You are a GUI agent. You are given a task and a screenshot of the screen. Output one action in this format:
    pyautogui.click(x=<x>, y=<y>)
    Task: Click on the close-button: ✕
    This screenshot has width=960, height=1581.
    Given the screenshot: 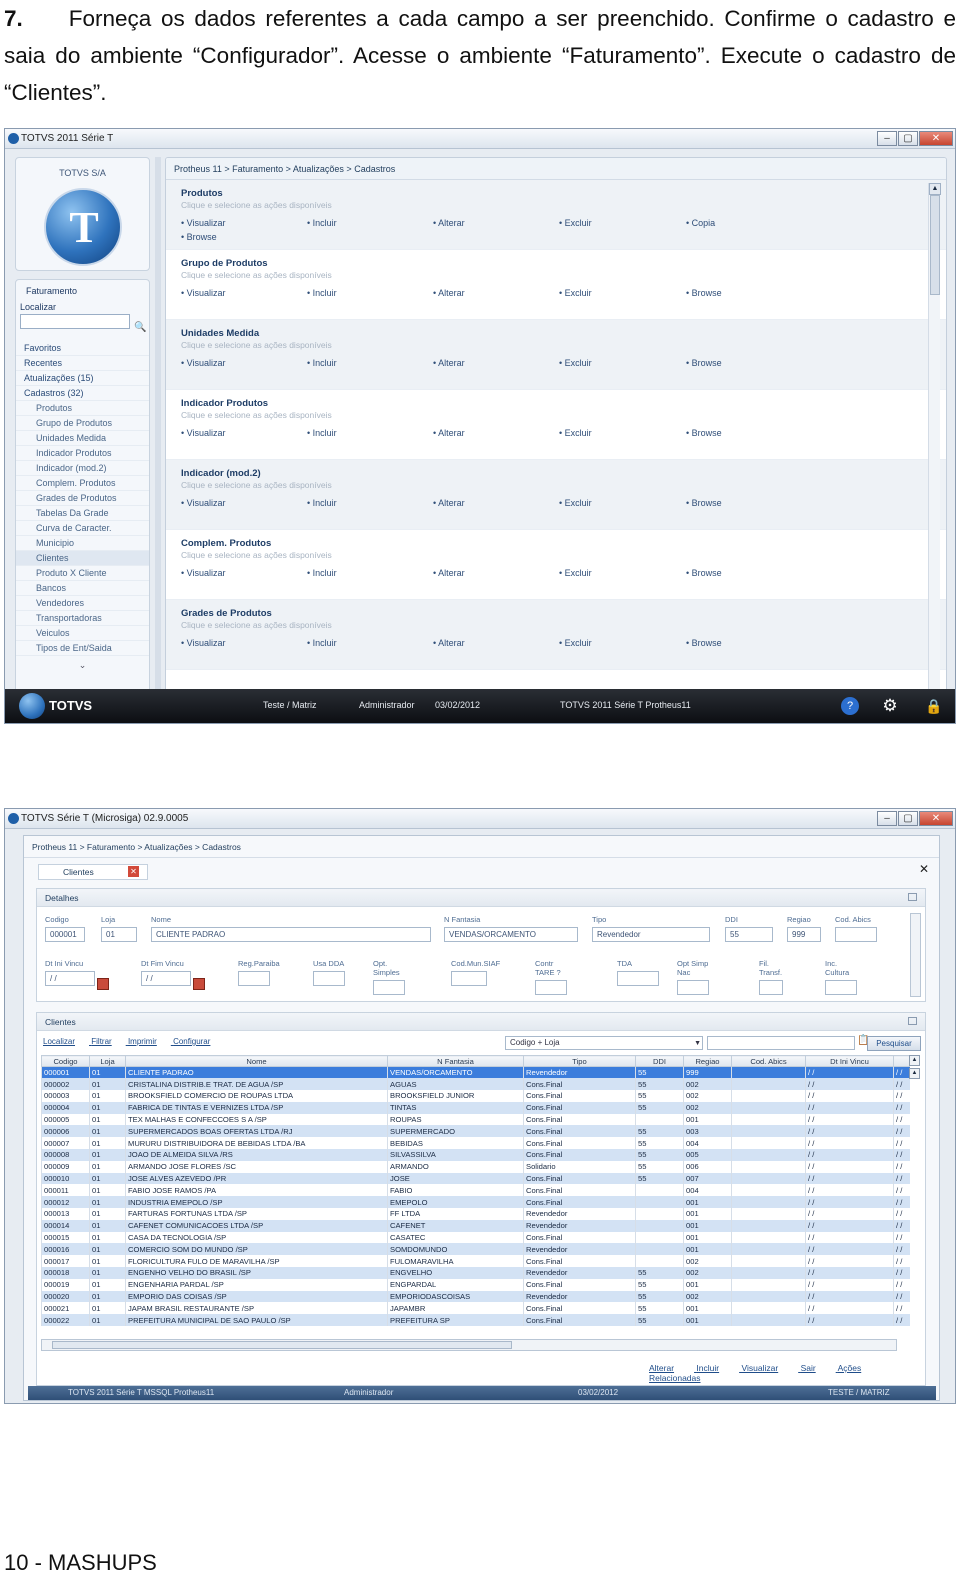 What is the action you would take?
    pyautogui.click(x=936, y=818)
    